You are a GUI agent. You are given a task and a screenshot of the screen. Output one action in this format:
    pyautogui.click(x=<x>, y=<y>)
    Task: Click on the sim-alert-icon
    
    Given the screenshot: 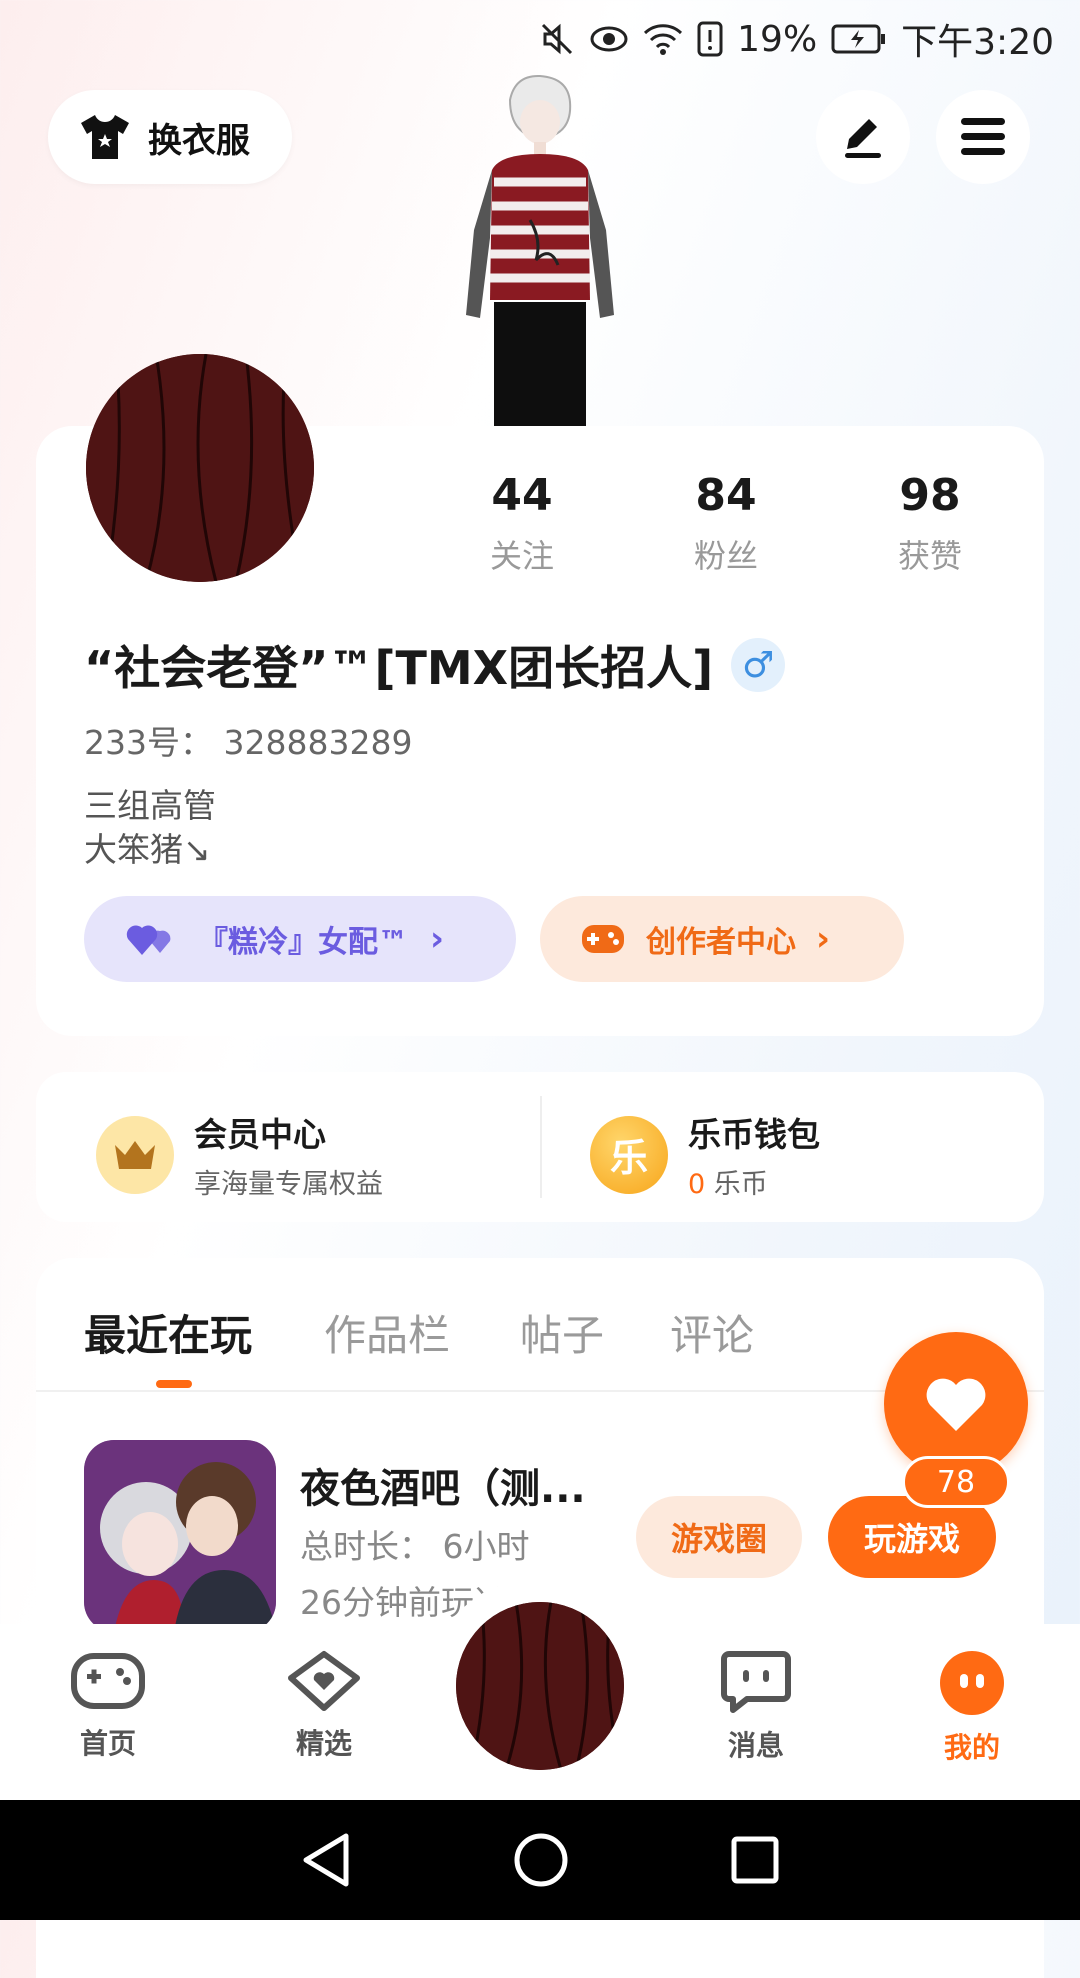 What is the action you would take?
    pyautogui.click(x=710, y=39)
    